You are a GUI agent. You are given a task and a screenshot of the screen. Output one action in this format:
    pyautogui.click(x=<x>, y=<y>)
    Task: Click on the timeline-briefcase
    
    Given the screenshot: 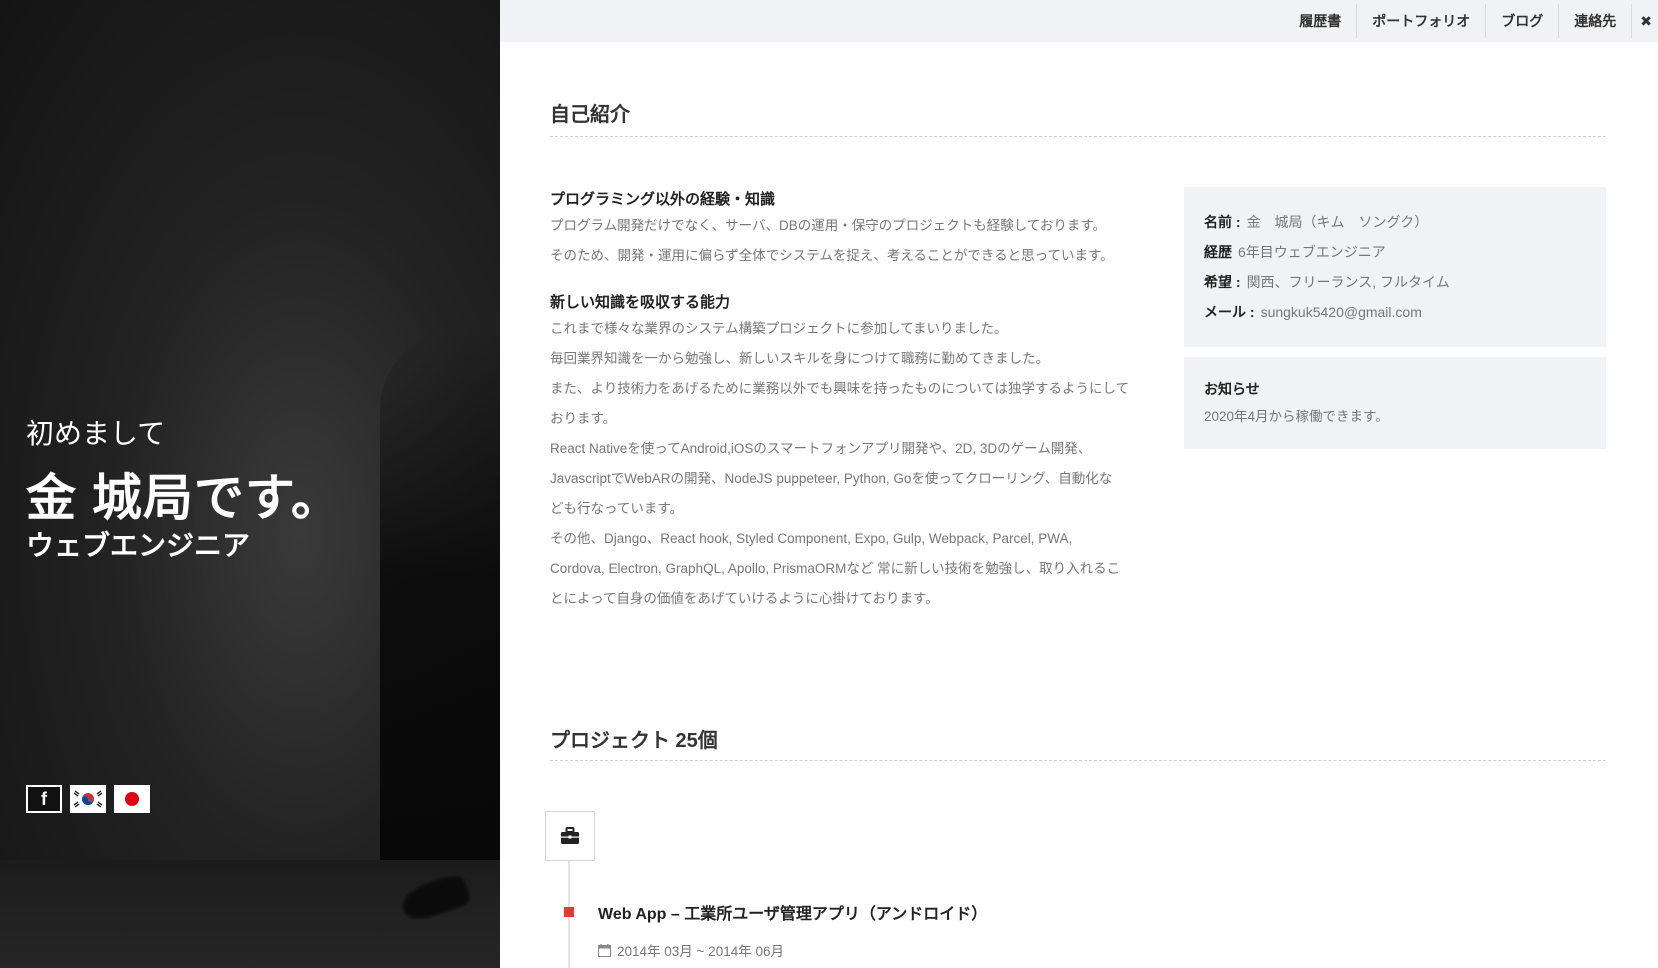 What is the action you would take?
    pyautogui.click(x=570, y=836)
    